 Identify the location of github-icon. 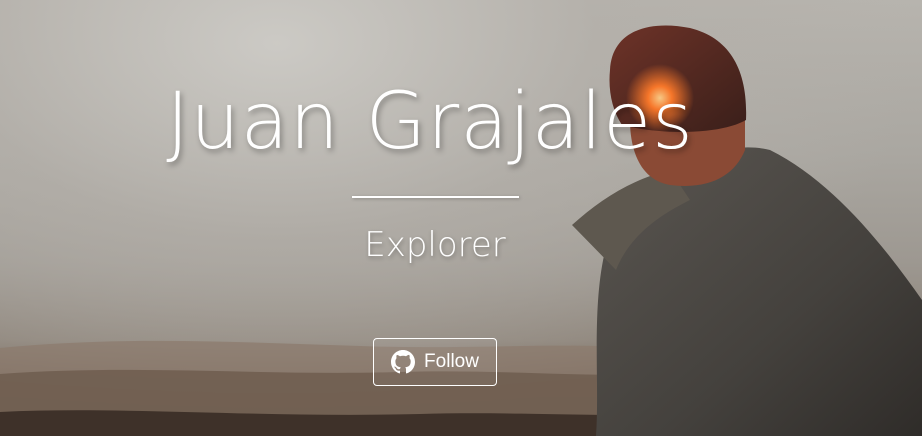
(403, 362).